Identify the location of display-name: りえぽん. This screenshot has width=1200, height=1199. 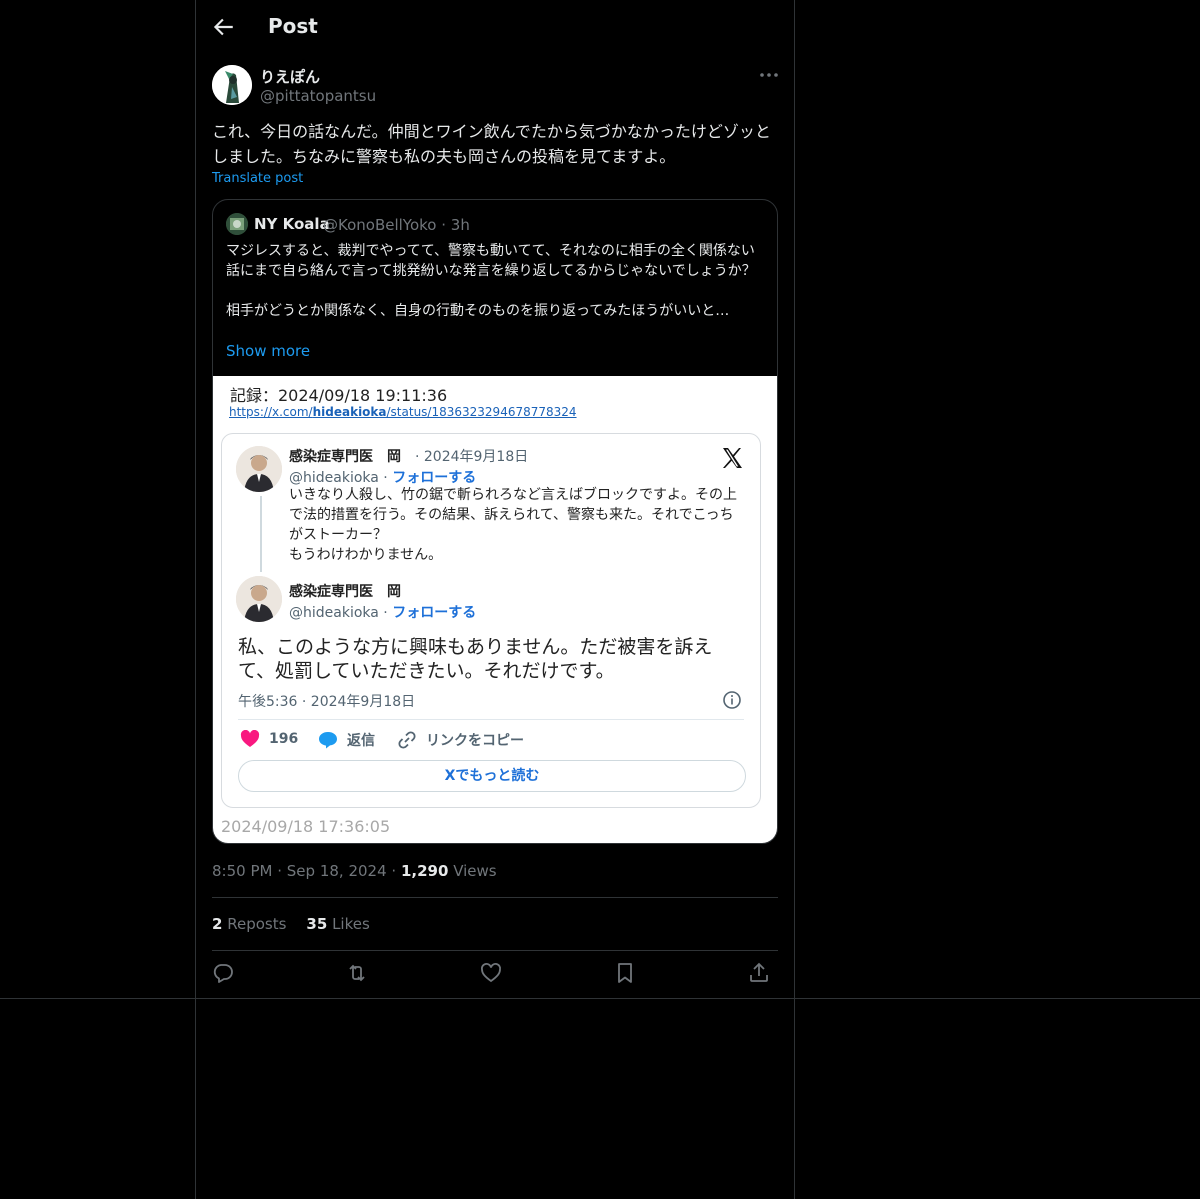
(290, 76).